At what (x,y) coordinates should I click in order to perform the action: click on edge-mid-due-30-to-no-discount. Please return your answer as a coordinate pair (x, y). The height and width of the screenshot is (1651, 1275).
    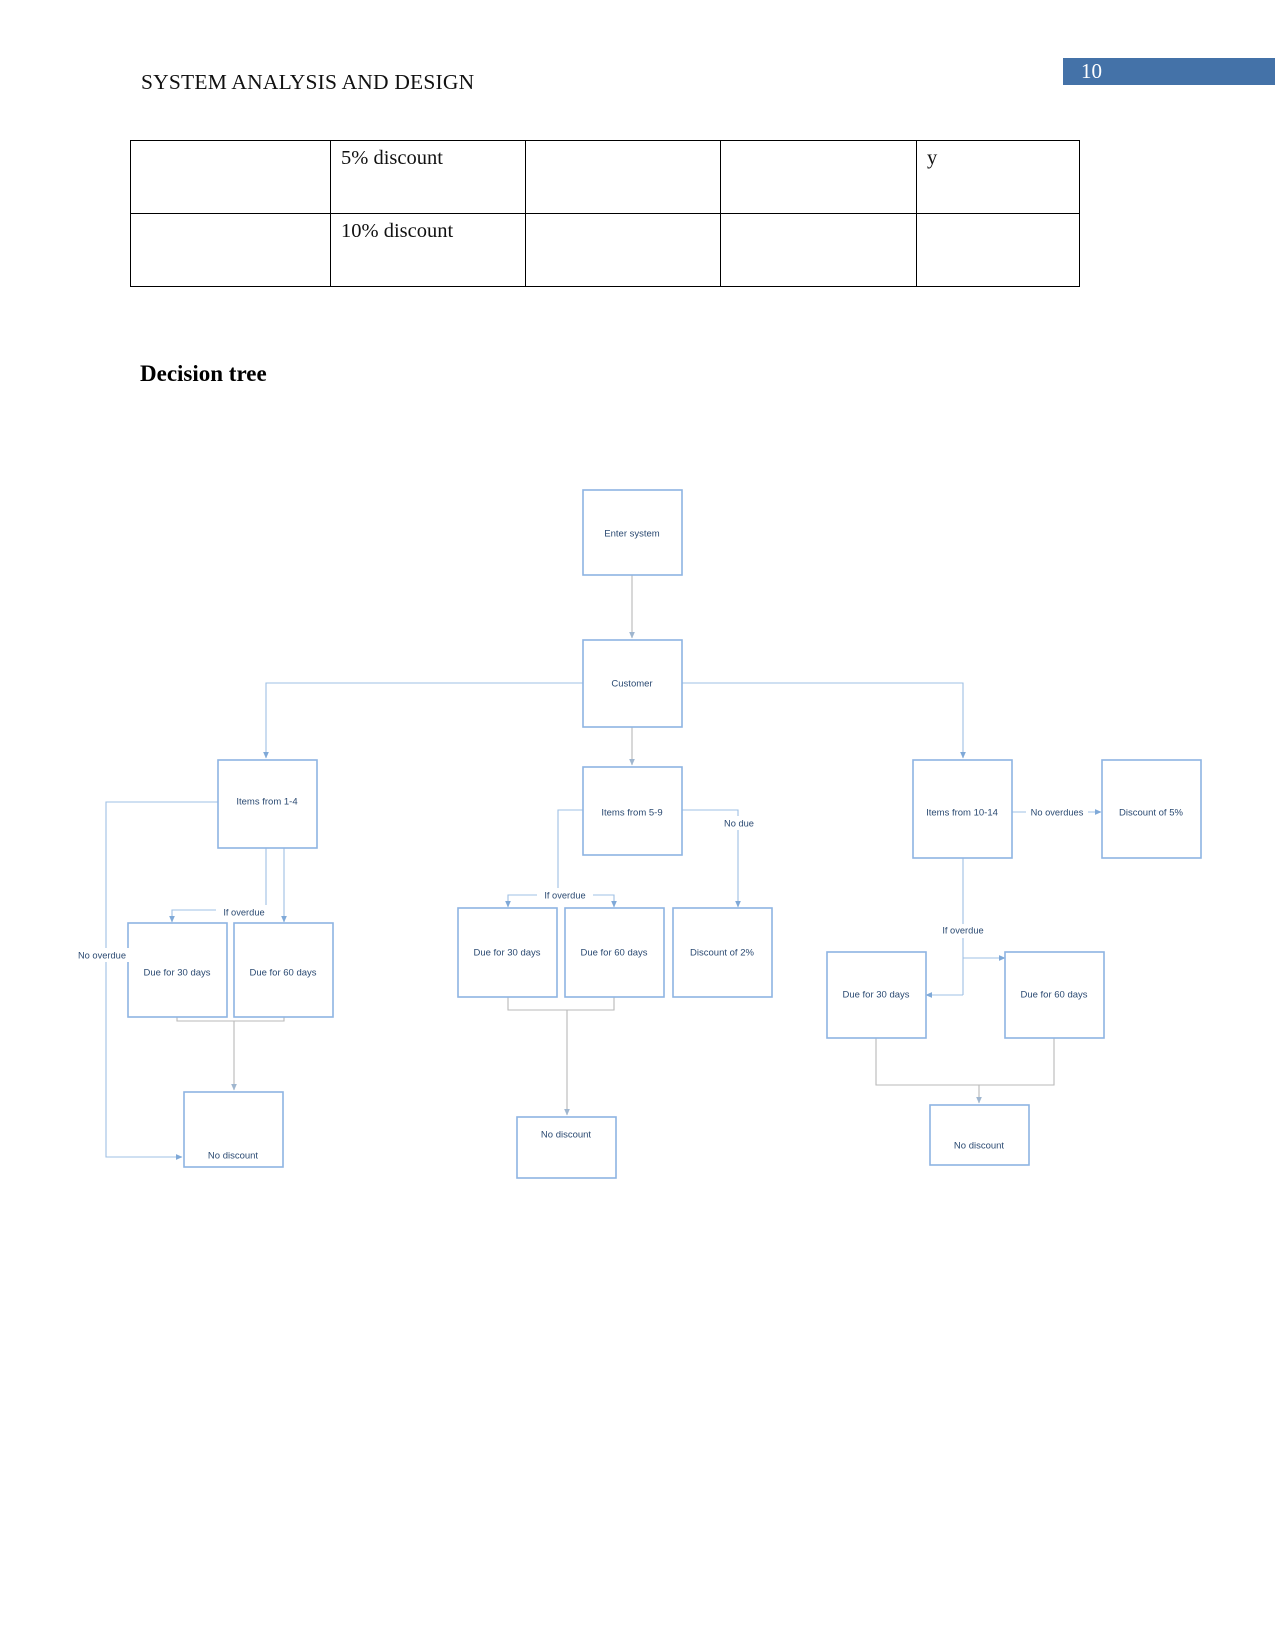
    Looking at the image, I should click on (538, 1056).